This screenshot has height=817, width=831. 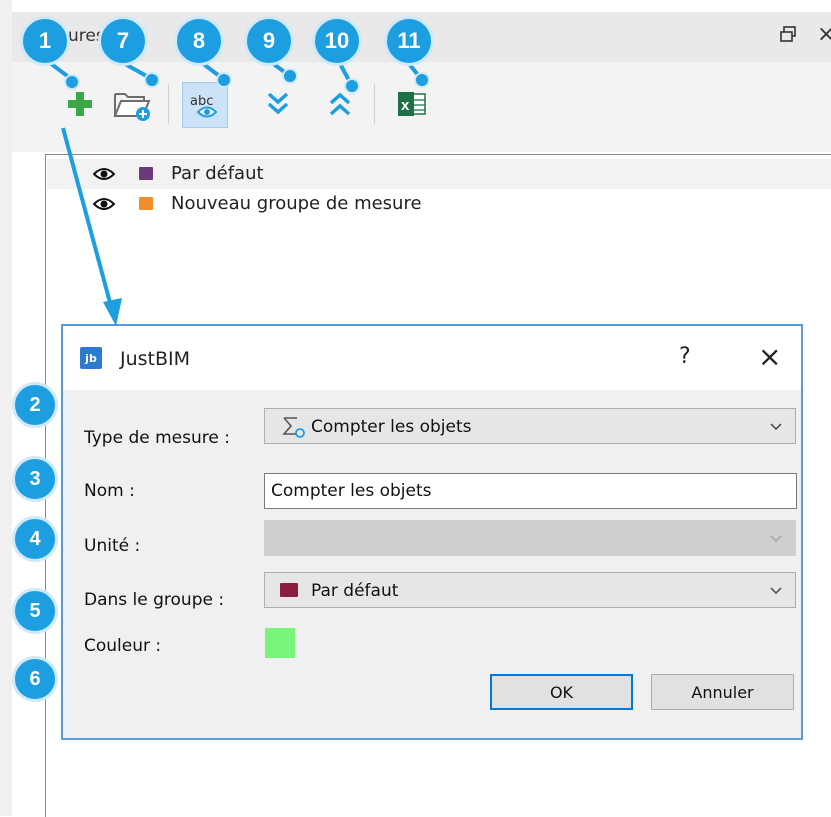 I want to click on callout-11: 11, so click(x=409, y=41).